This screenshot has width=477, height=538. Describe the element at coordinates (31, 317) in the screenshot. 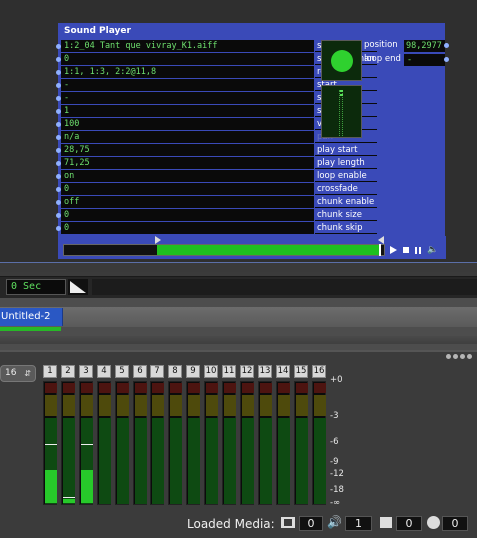

I see `tab-untitled-2: Untitled-2` at that location.